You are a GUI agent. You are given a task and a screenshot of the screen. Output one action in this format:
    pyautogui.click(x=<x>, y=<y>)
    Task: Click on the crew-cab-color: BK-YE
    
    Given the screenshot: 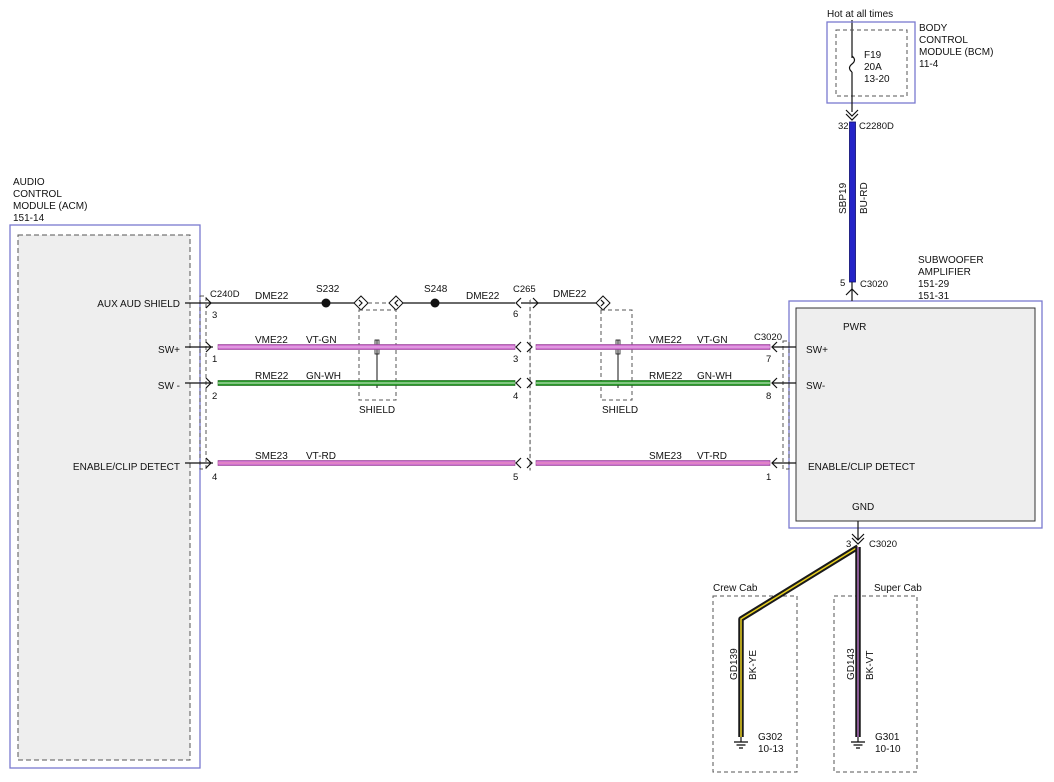 What is the action you would take?
    pyautogui.click(x=753, y=665)
    